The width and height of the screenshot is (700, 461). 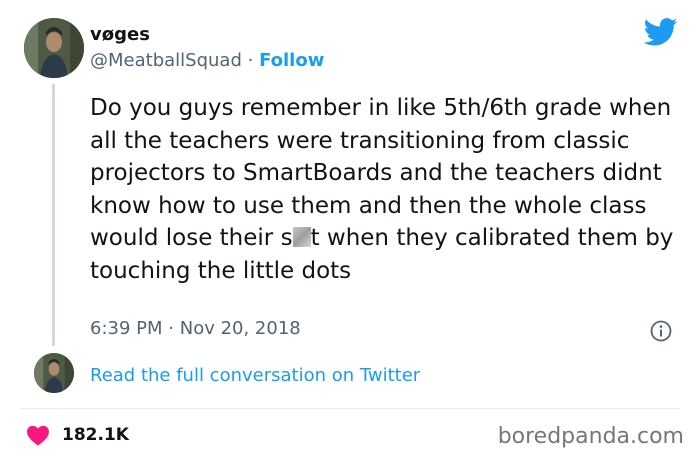 What do you see at coordinates (590, 436) in the screenshot?
I see `watermark: boredpanda.com` at bounding box center [590, 436].